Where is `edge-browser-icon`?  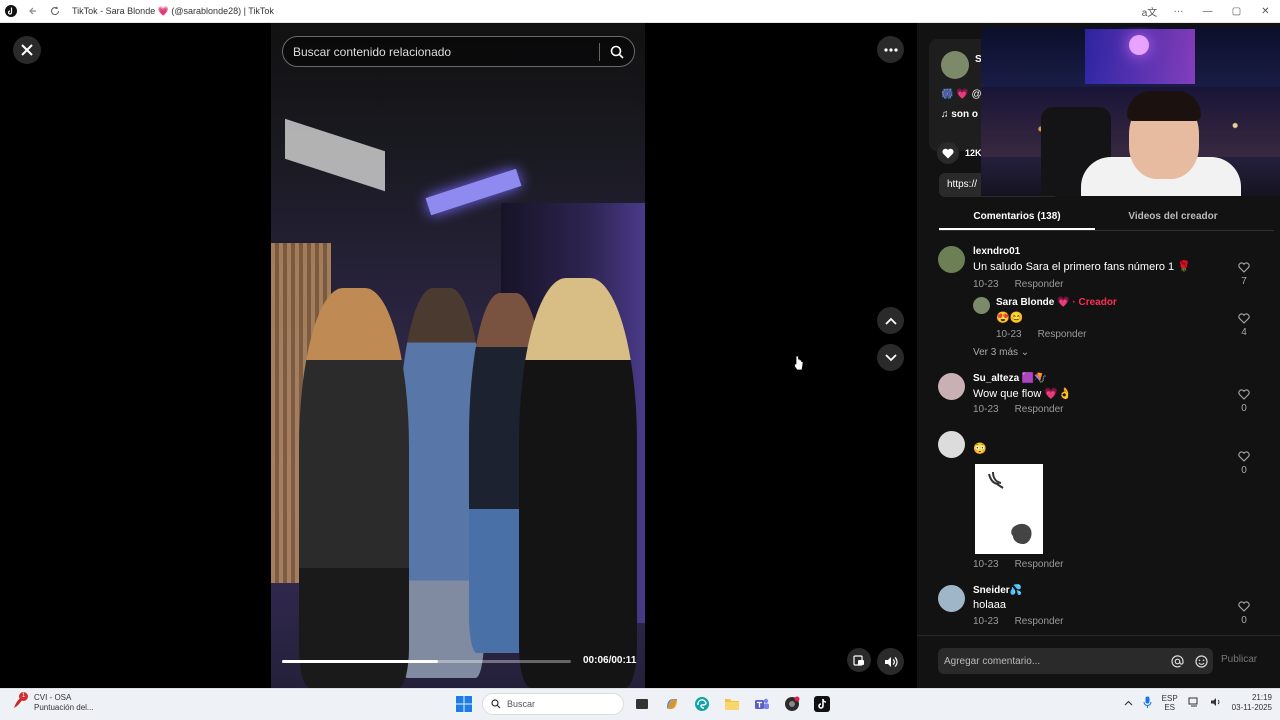 edge-browser-icon is located at coordinates (702, 704).